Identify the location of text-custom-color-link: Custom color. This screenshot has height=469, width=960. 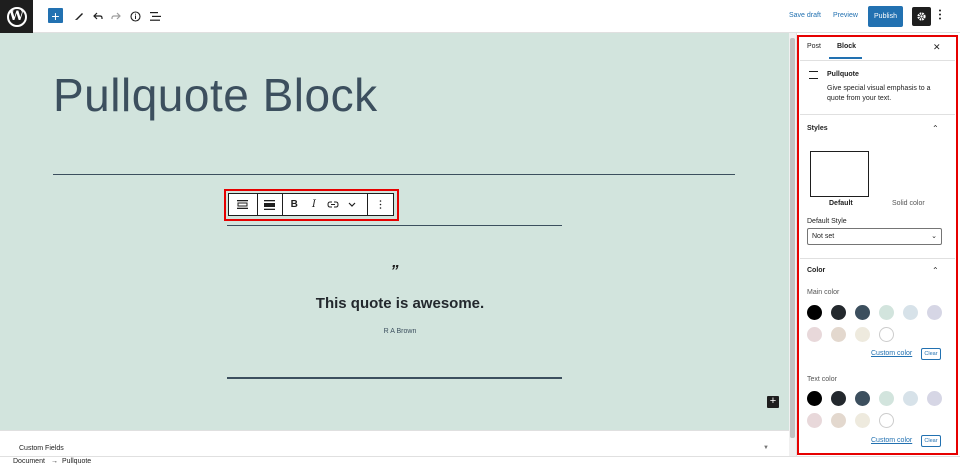
(891, 440).